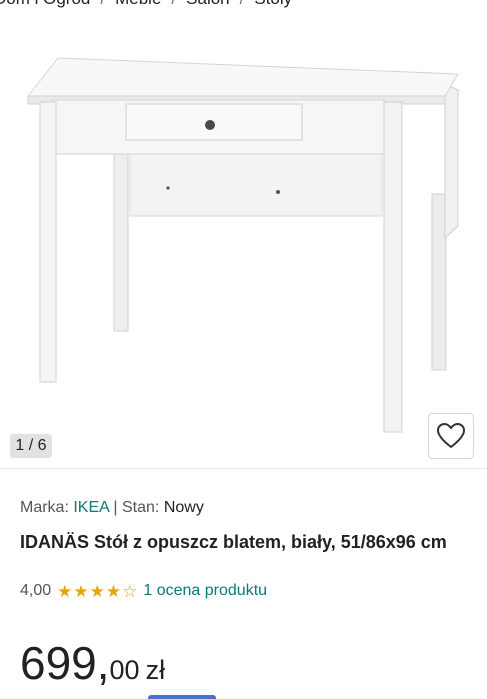 The width and height of the screenshot is (487, 699). Describe the element at coordinates (182, 697) in the screenshot. I see `buy-button` at that location.